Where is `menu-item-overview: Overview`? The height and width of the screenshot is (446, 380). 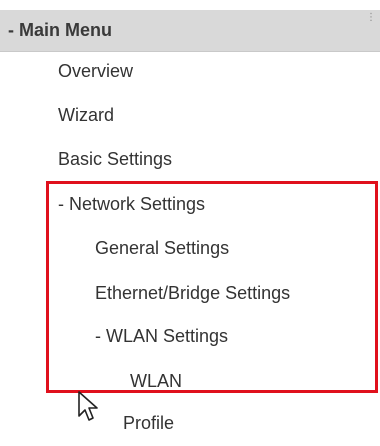 menu-item-overview: Overview is located at coordinates (95, 71).